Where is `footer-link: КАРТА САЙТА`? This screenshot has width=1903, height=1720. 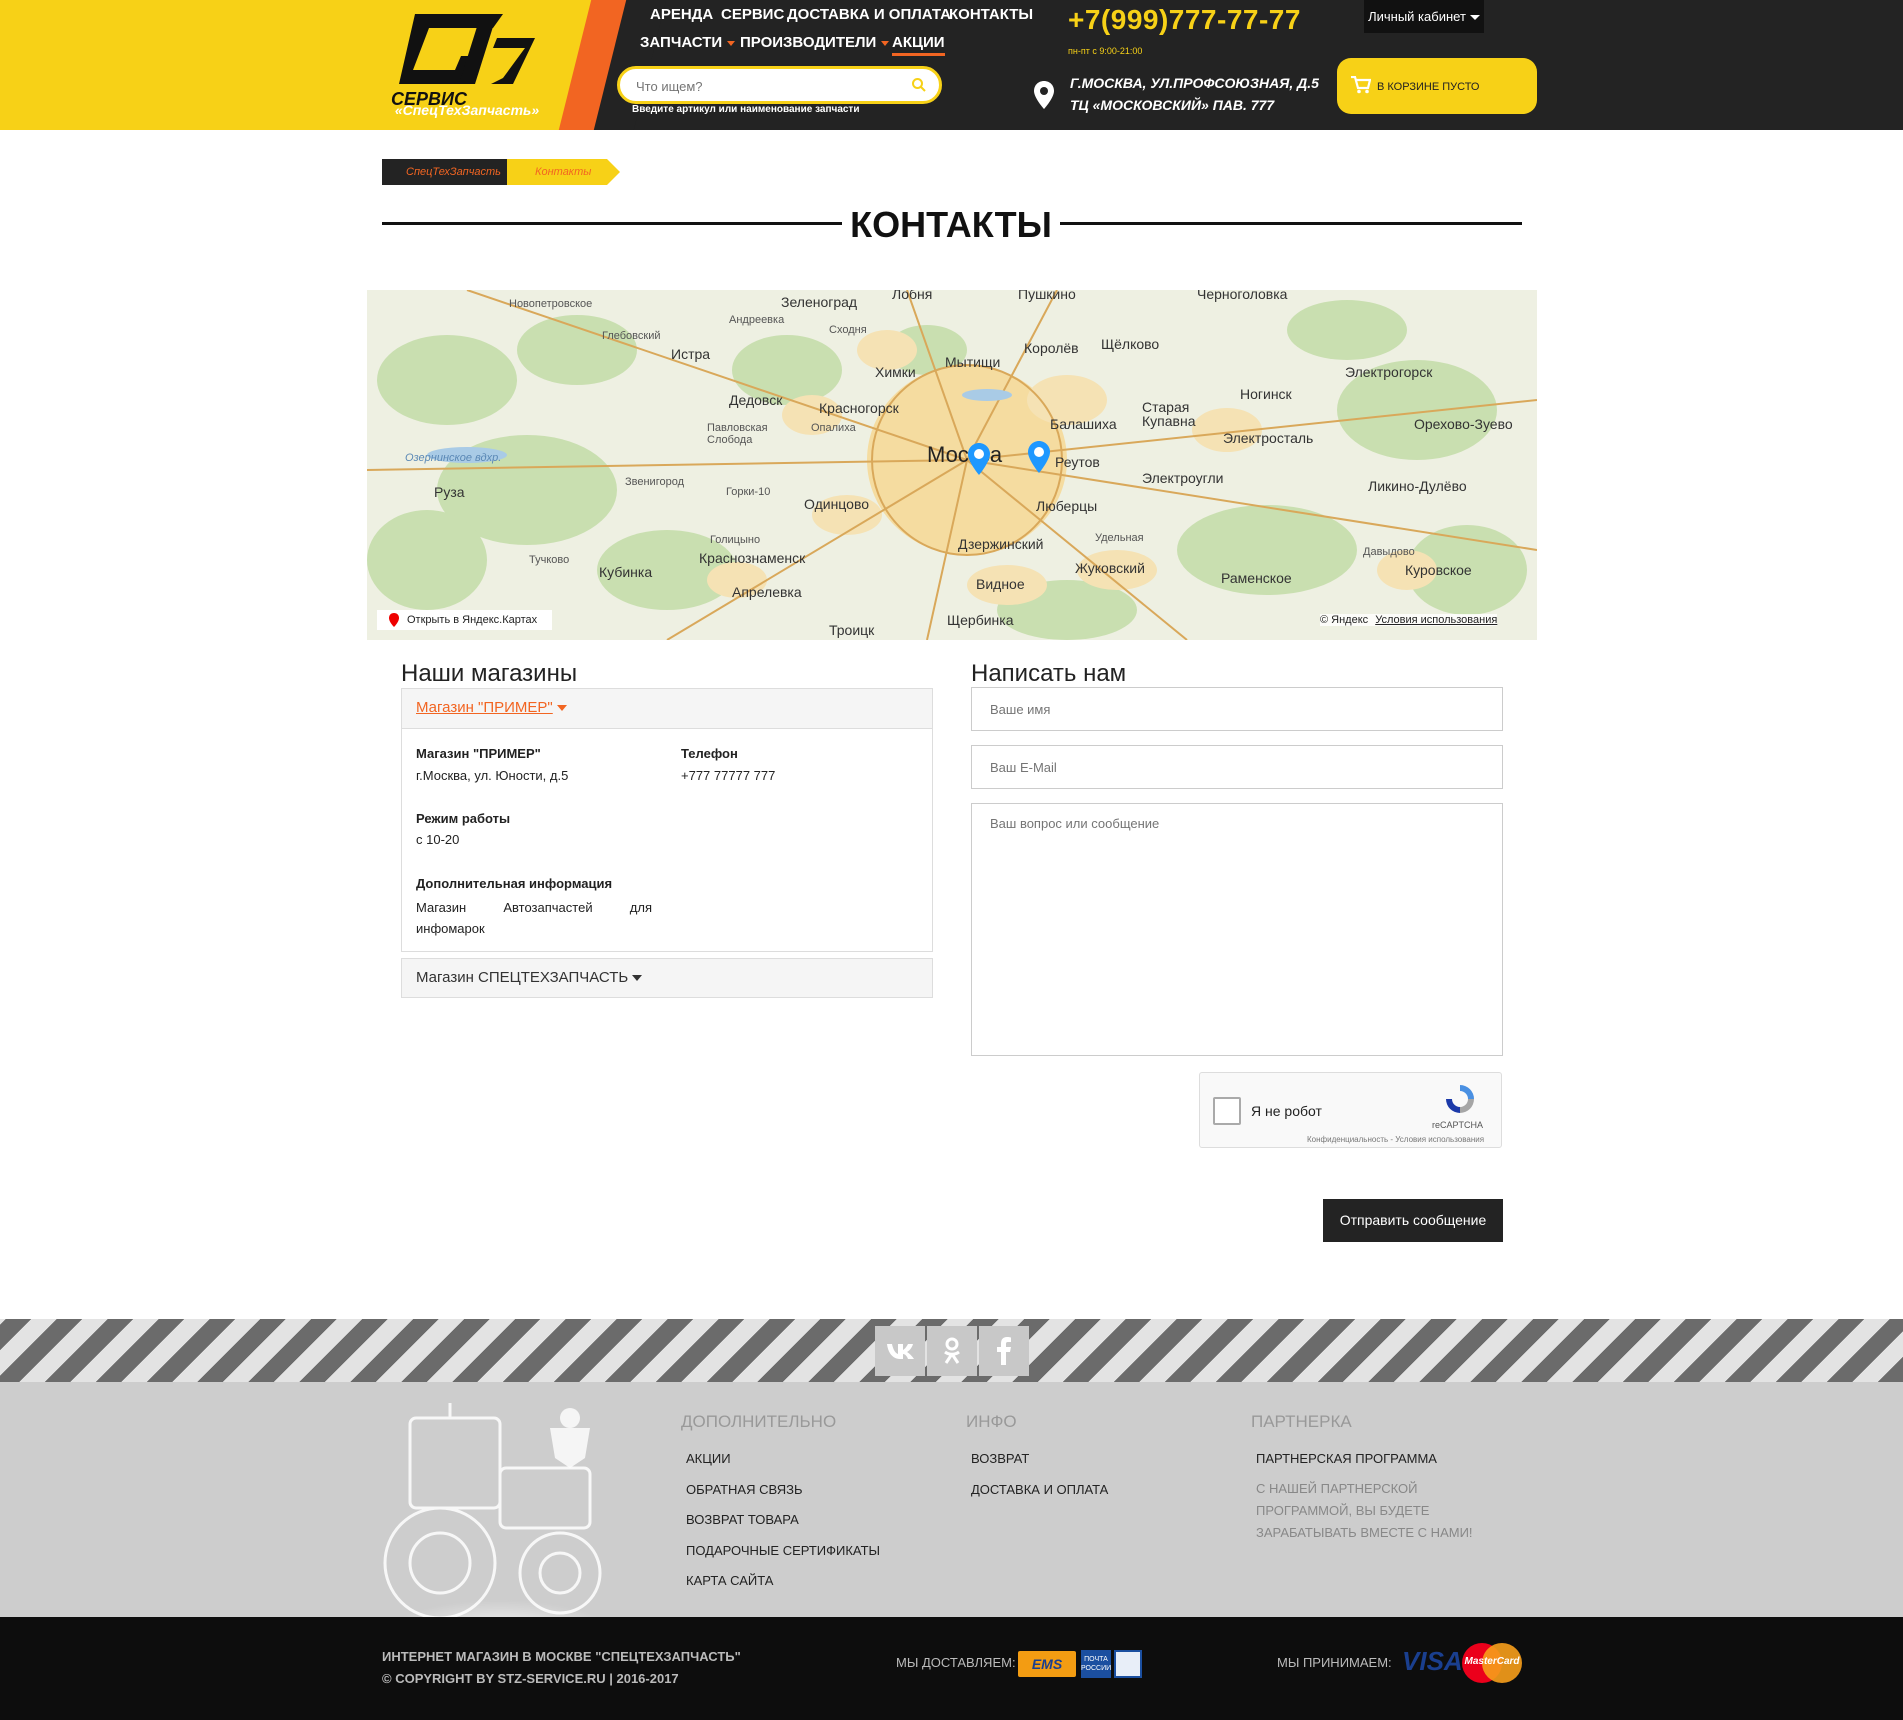
footer-link: КАРТА САЙТА is located at coordinates (729, 1580).